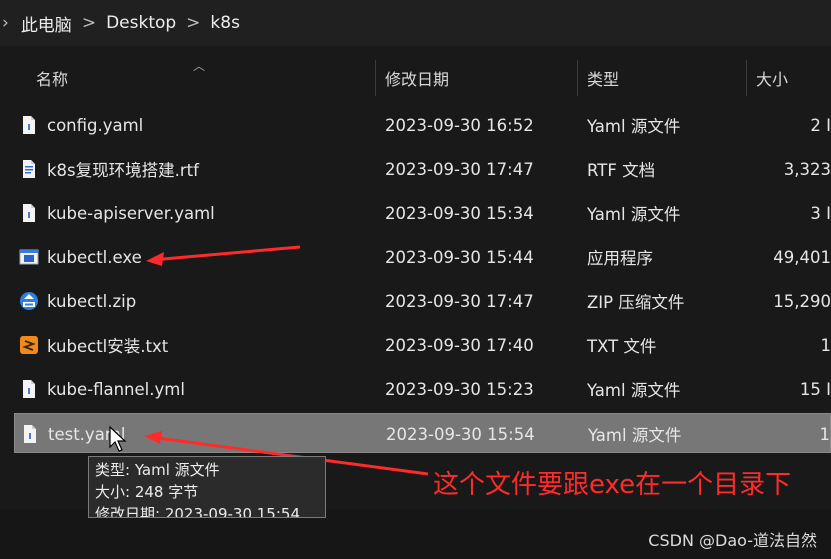  I want to click on file-name: kube-flannel.yml, so click(116, 389).